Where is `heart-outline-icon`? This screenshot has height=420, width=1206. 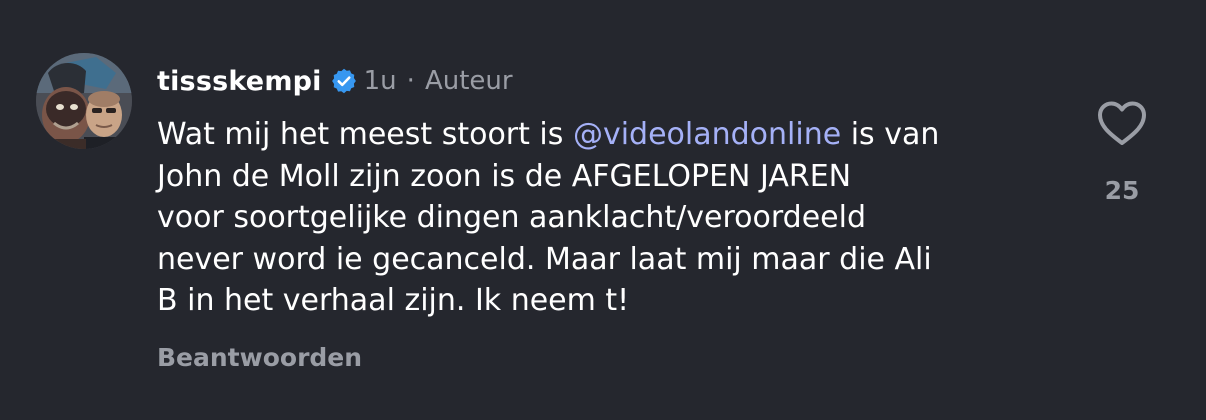
heart-outline-icon is located at coordinates (1122, 124).